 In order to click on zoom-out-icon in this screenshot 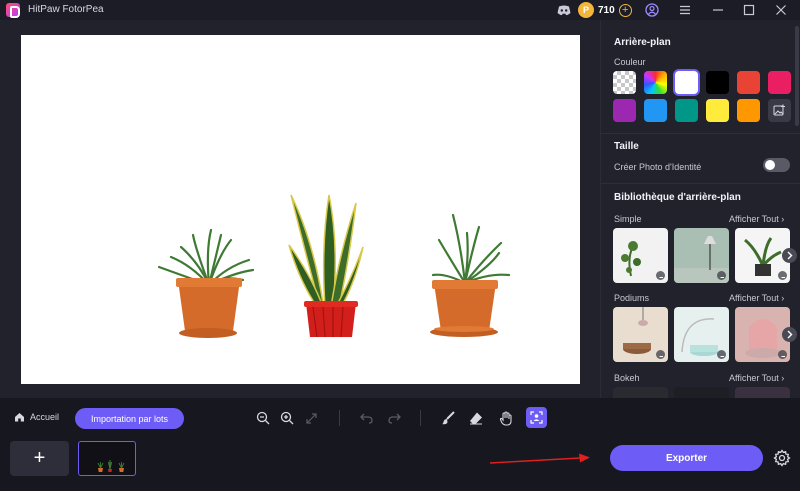, I will do `click(263, 418)`.